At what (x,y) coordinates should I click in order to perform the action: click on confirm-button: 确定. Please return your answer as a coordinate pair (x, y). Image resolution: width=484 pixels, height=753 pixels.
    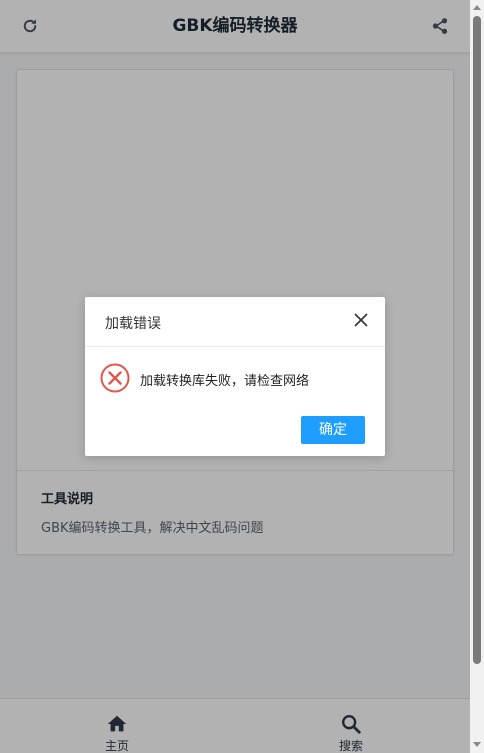
    Looking at the image, I should click on (333, 430).